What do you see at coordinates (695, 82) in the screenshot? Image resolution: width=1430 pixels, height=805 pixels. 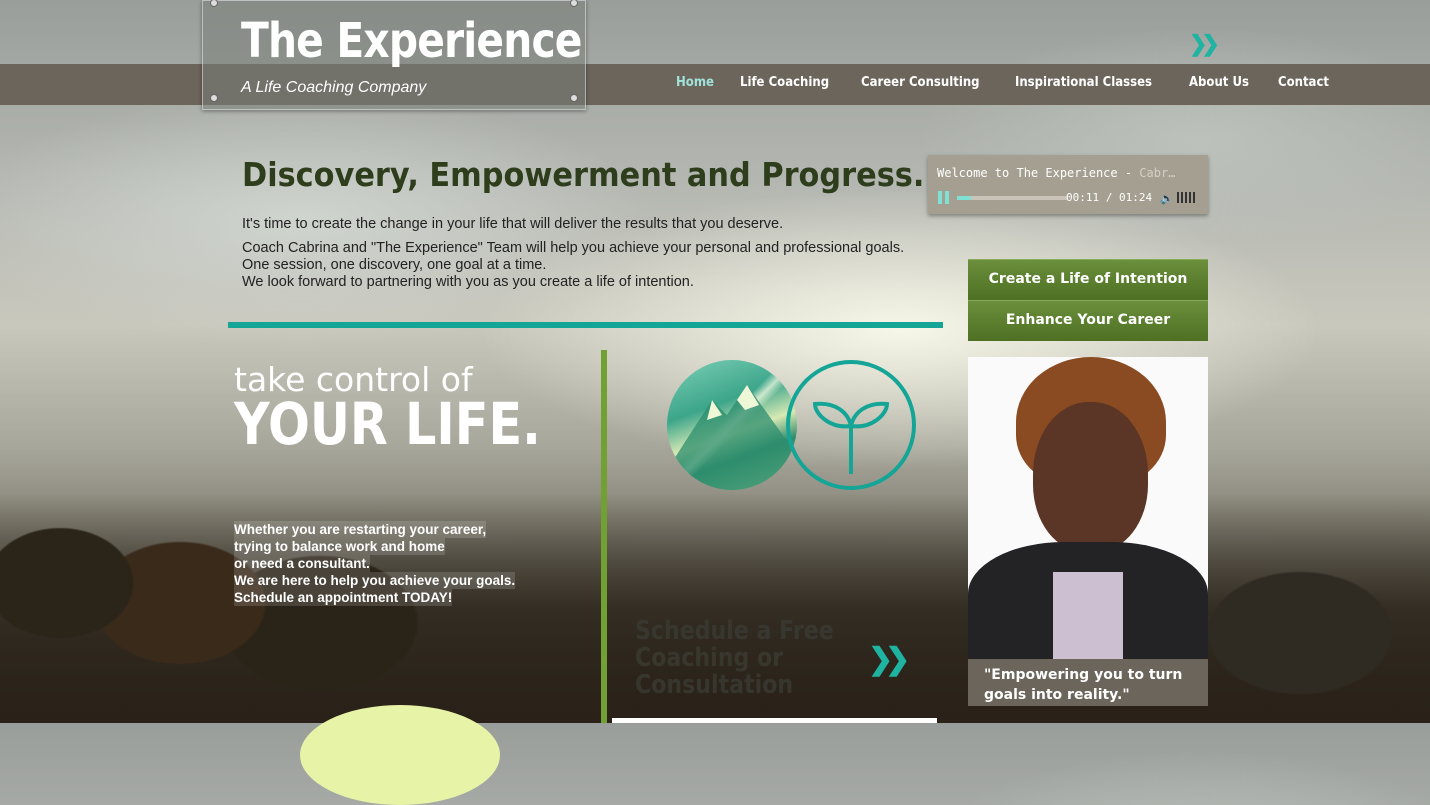 I see `nav-item-home: Home` at bounding box center [695, 82].